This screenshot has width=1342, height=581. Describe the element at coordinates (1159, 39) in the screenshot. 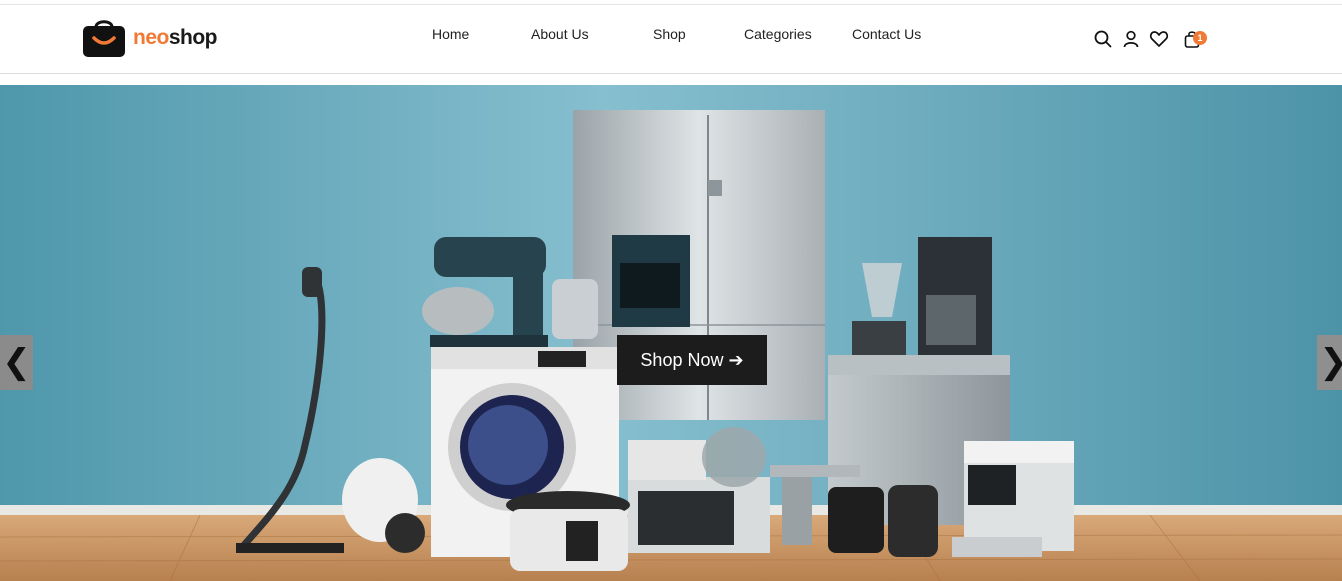

I see `heart-icon` at that location.